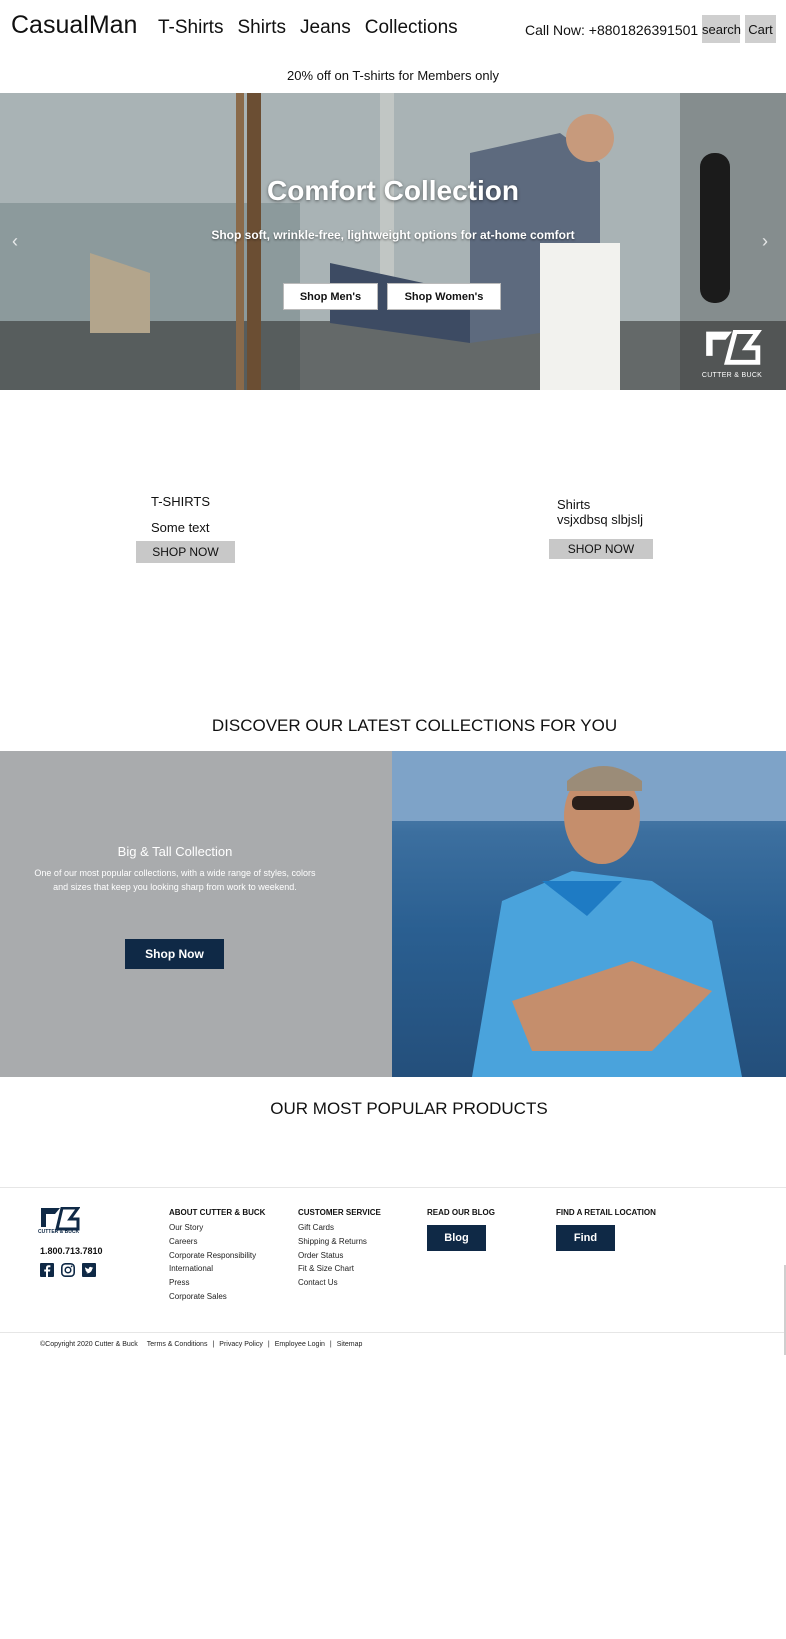  Describe the element at coordinates (71, 1251) in the screenshot. I see `footer-phone: 1.800.713.7810` at that location.